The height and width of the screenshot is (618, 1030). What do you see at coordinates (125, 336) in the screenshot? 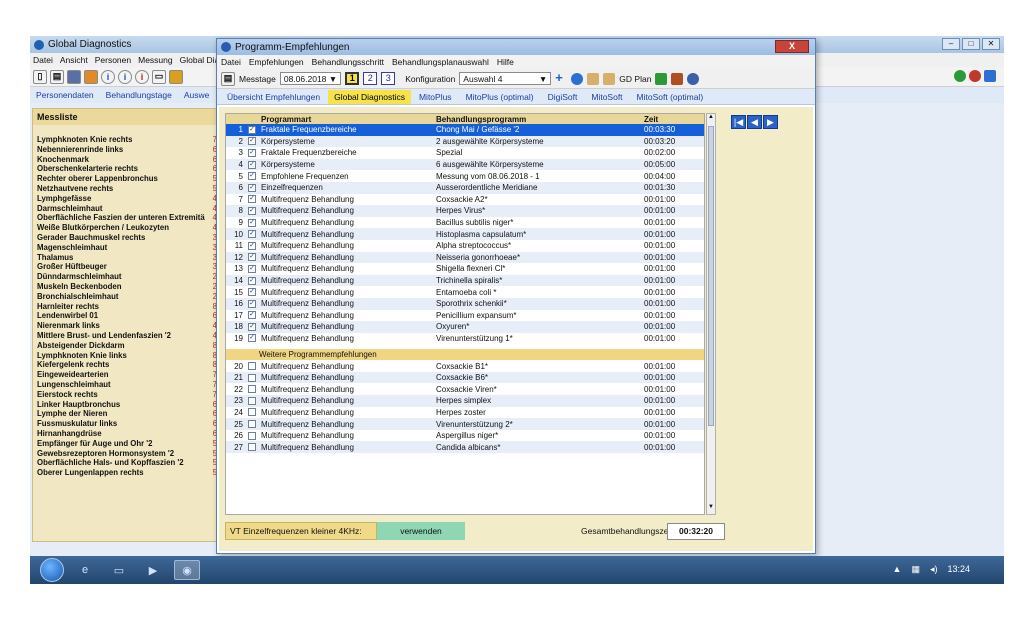
I see `messliste-item: Mittlere Brust- und Lendenfaszien '2 4` at bounding box center [125, 336].